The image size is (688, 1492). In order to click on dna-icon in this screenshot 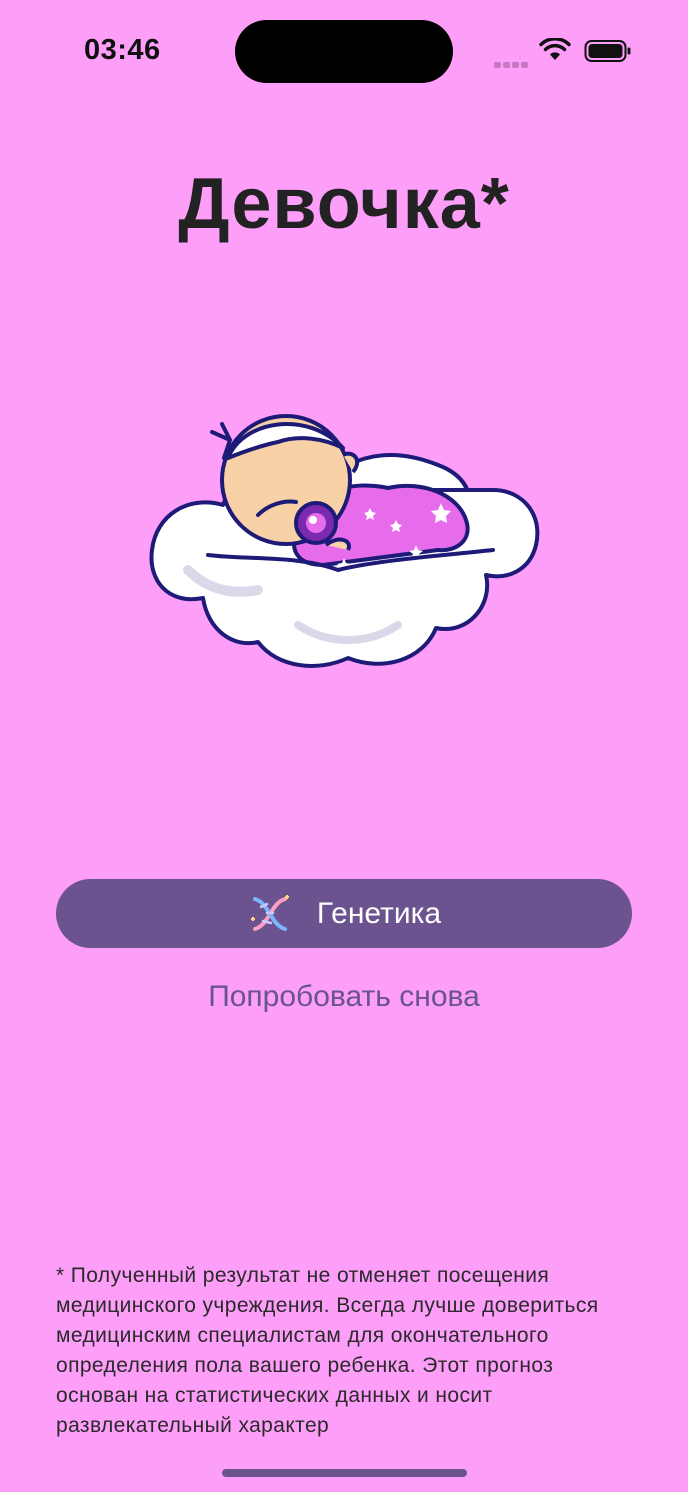, I will do `click(269, 912)`.